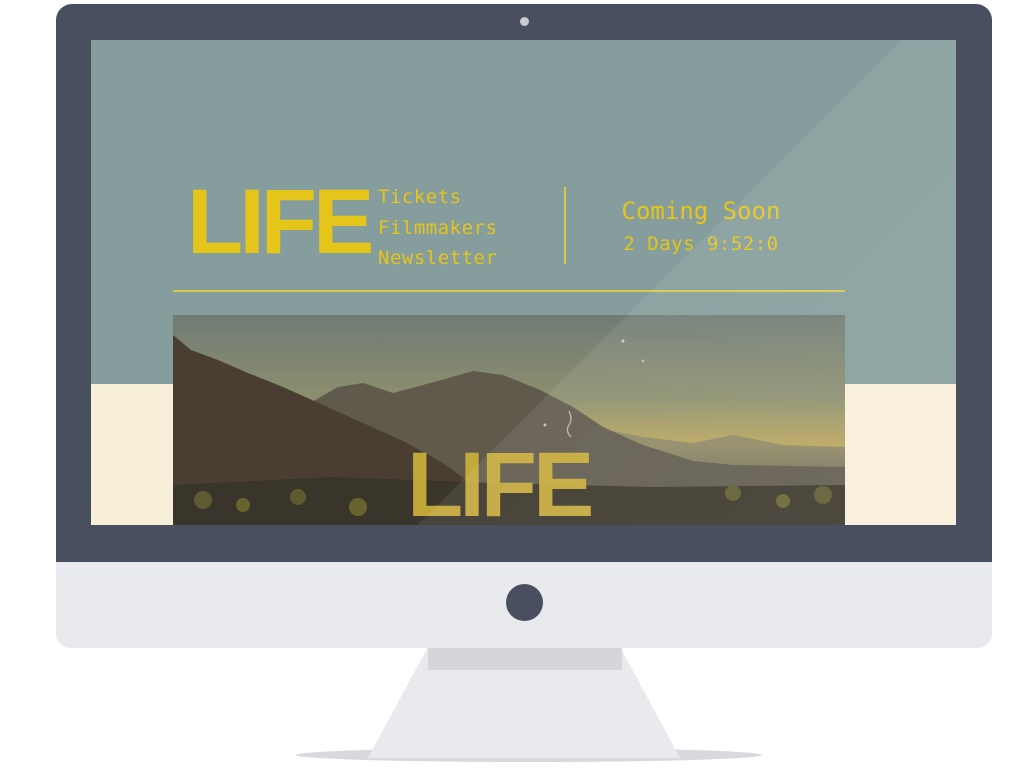 The image size is (1024, 768). I want to click on coming-soon-label: Coming Soon, so click(701, 211).